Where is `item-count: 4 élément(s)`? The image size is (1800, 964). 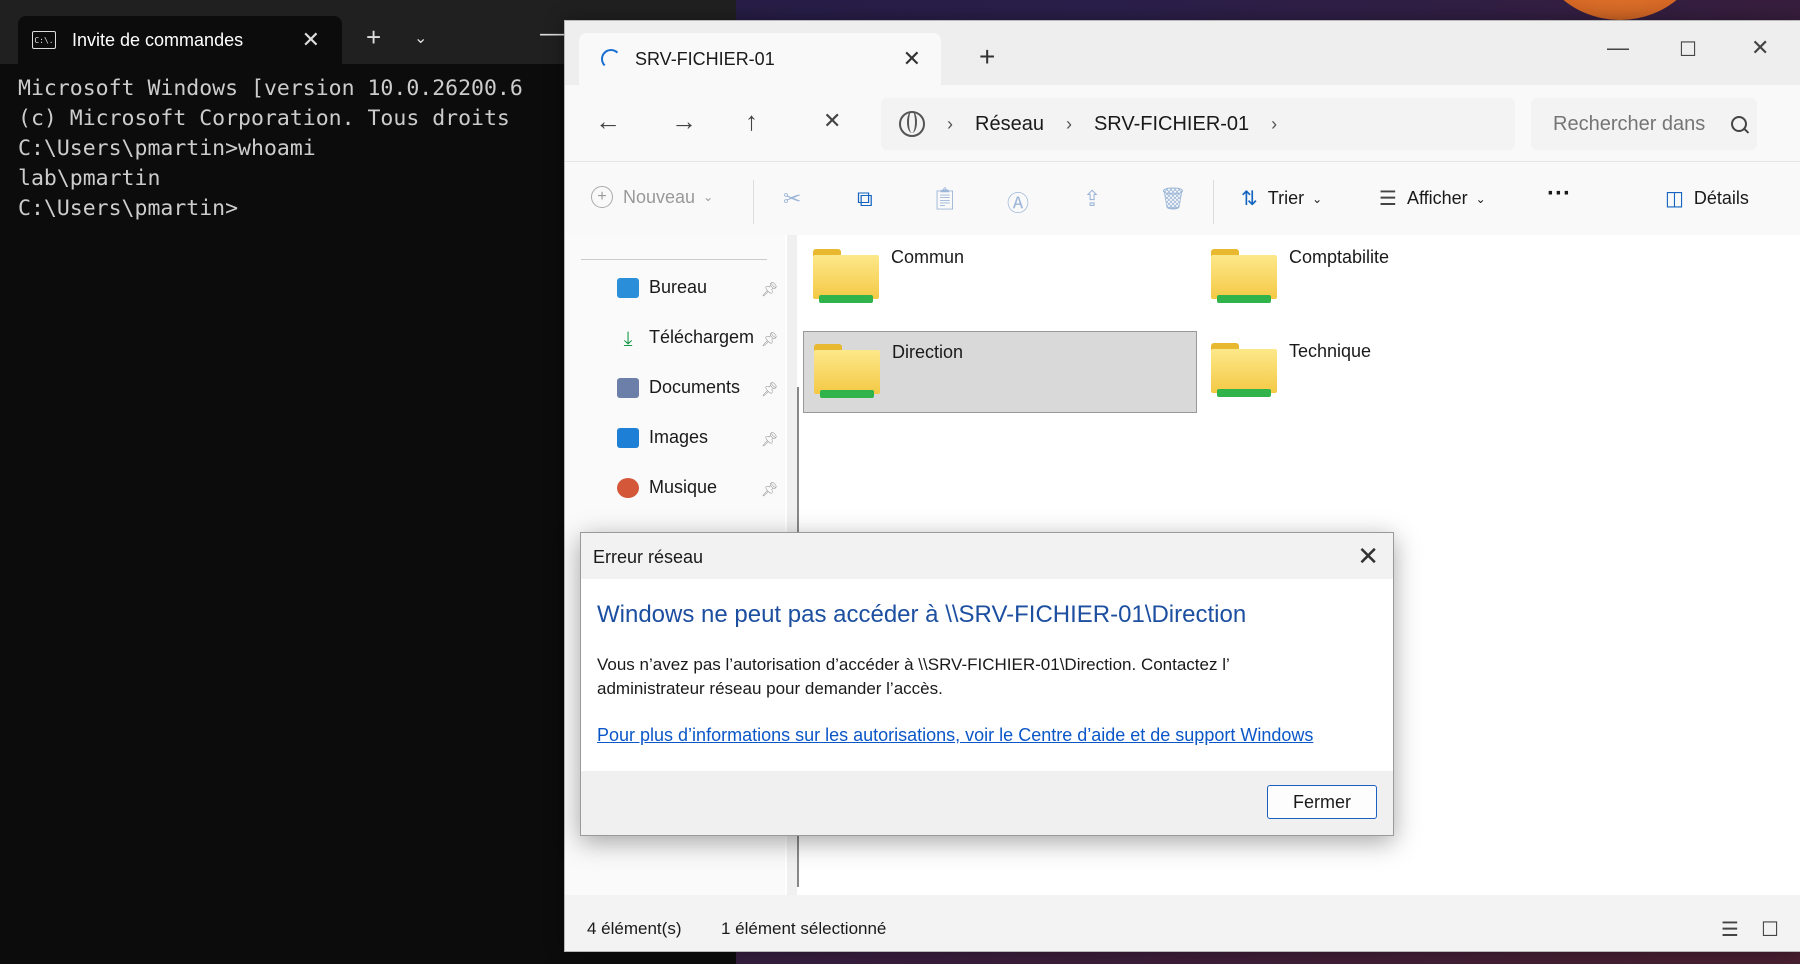 item-count: 4 élément(s) is located at coordinates (634, 928).